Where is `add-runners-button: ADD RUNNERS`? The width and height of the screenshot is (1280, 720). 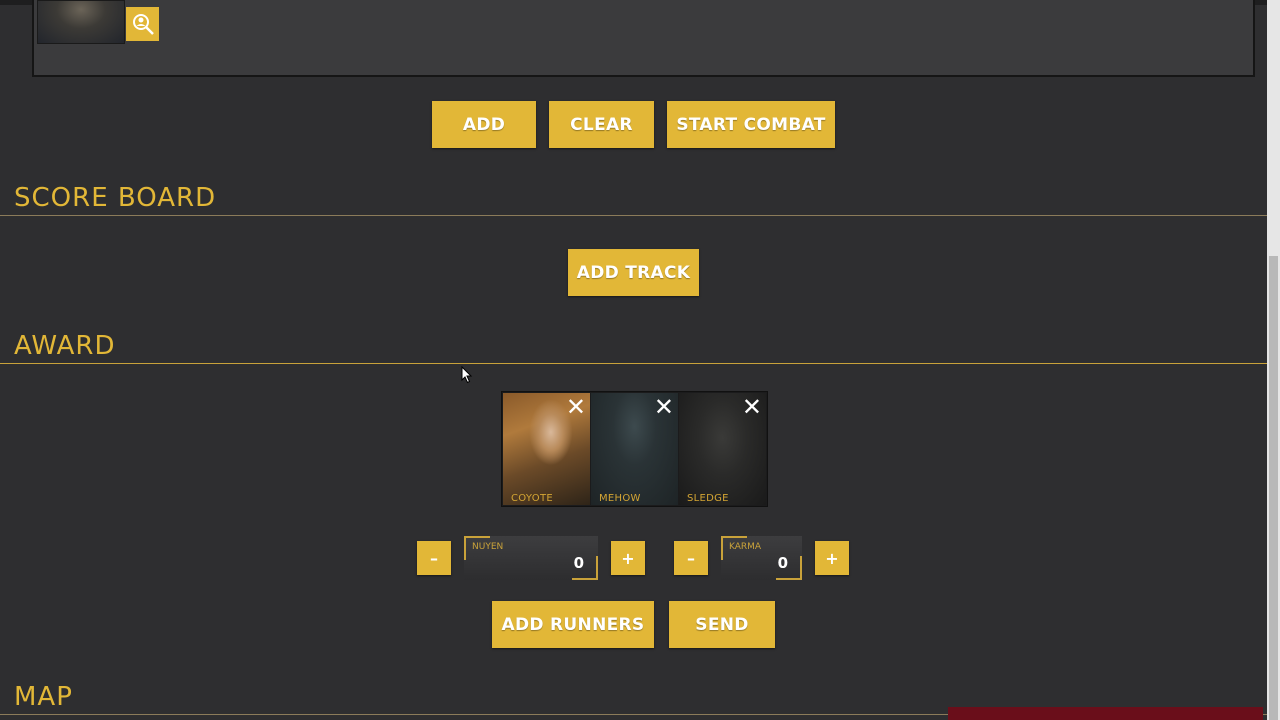 add-runners-button: ADD RUNNERS is located at coordinates (573, 624).